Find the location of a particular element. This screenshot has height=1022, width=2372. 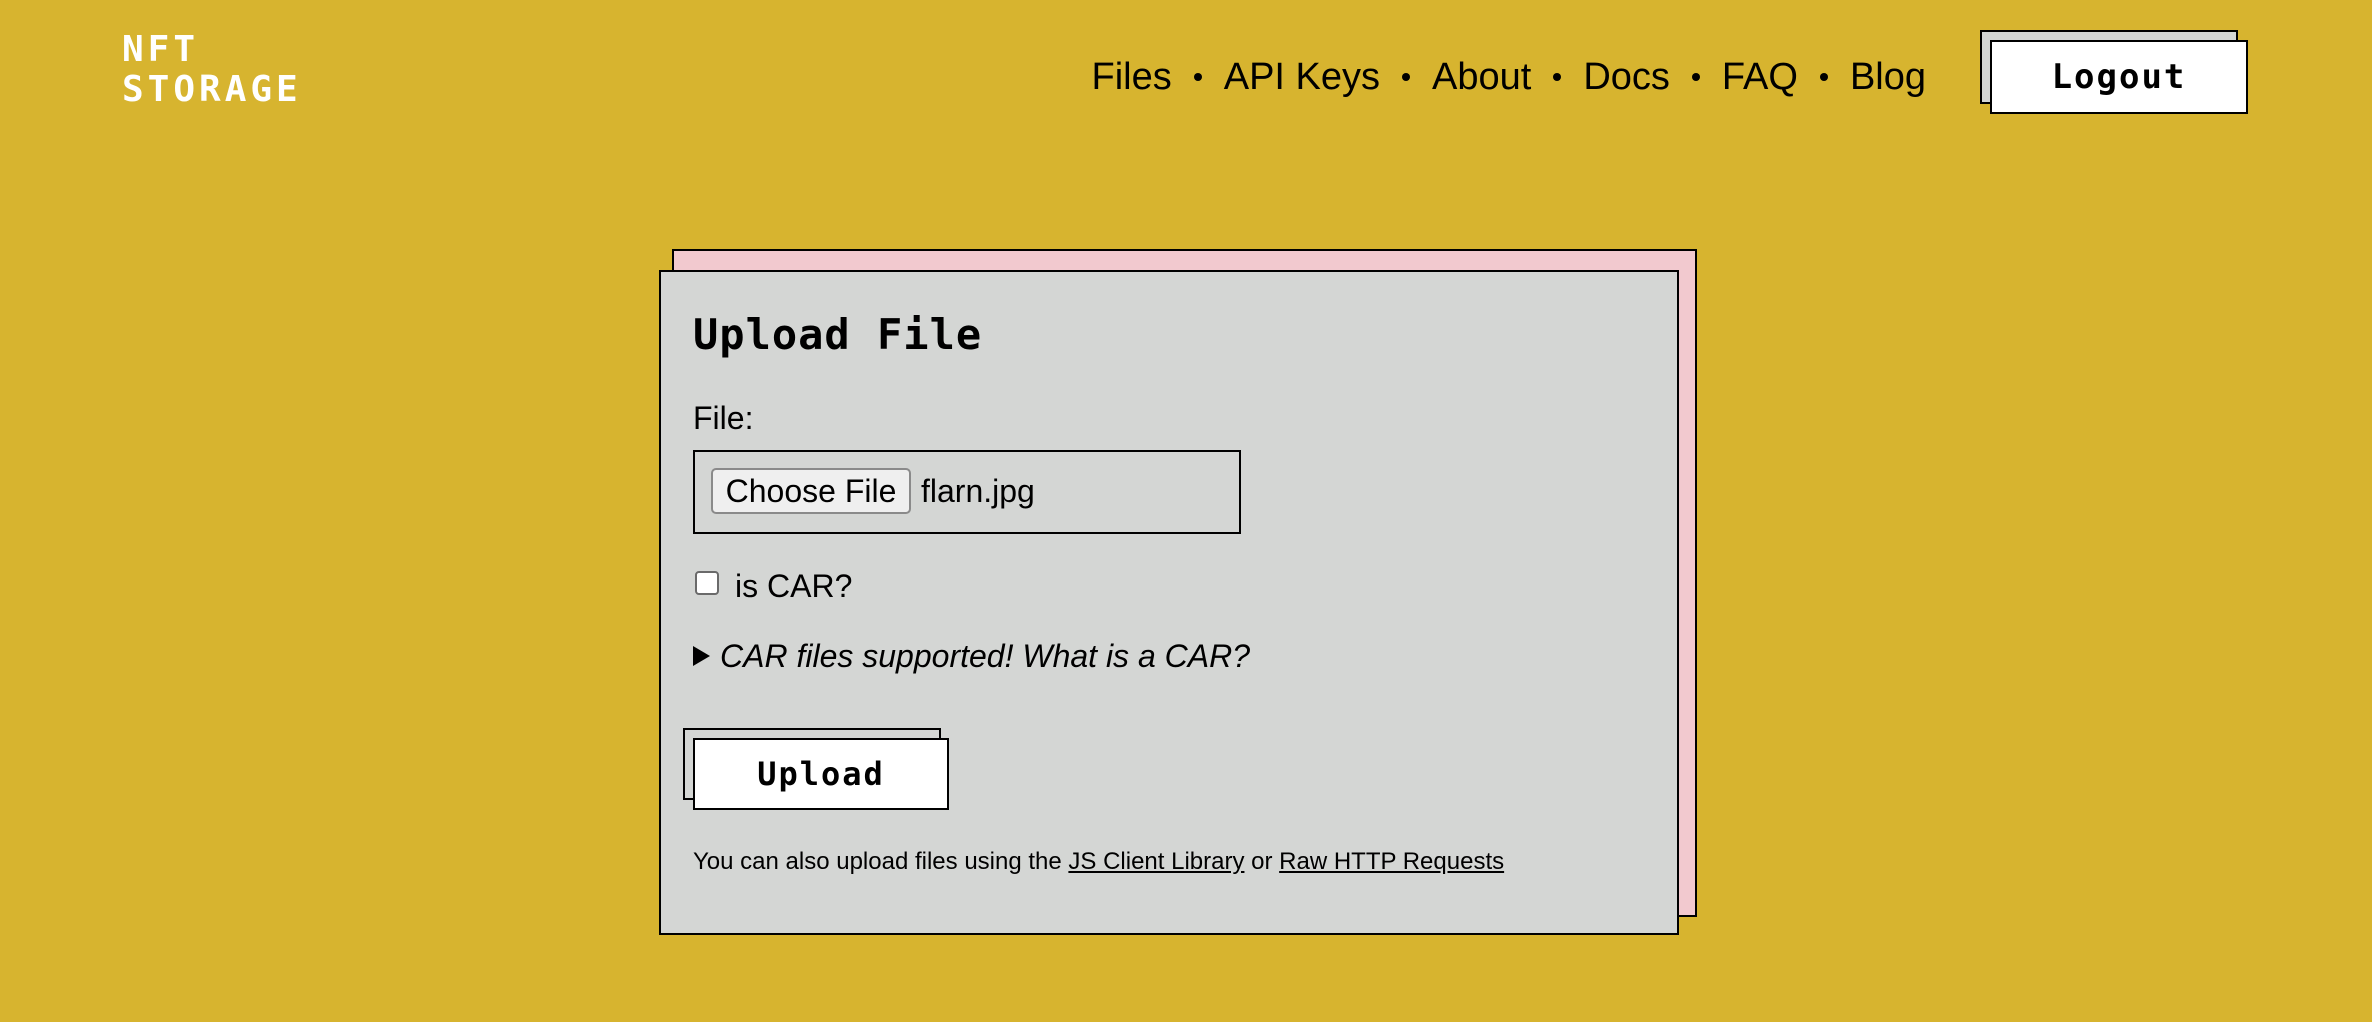

file-field-label: File: is located at coordinates (723, 418).